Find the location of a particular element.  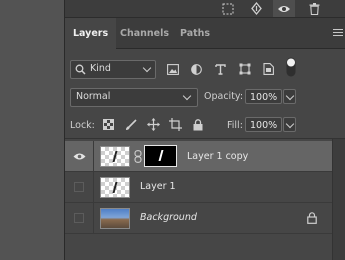

panel-tab-bar: Layers Channels Paths is located at coordinates (205, 33).